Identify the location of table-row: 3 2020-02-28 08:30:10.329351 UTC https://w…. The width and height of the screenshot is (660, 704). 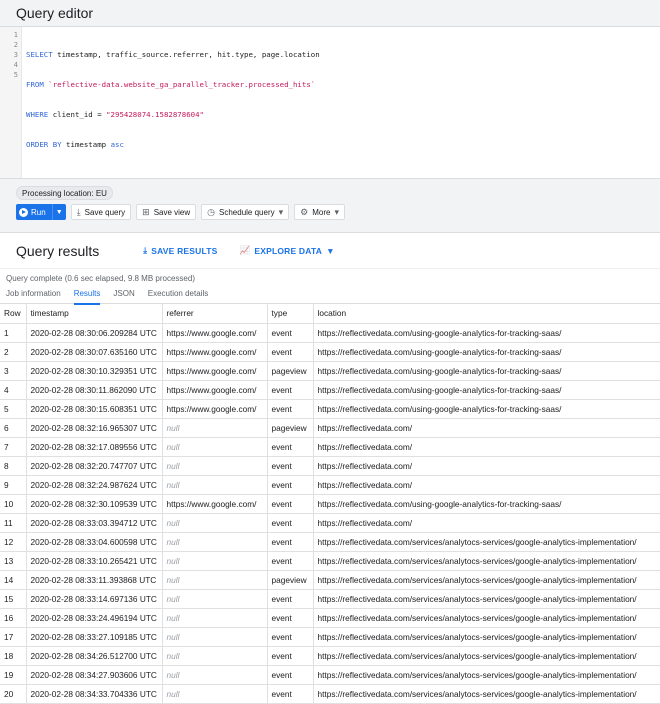
(330, 371).